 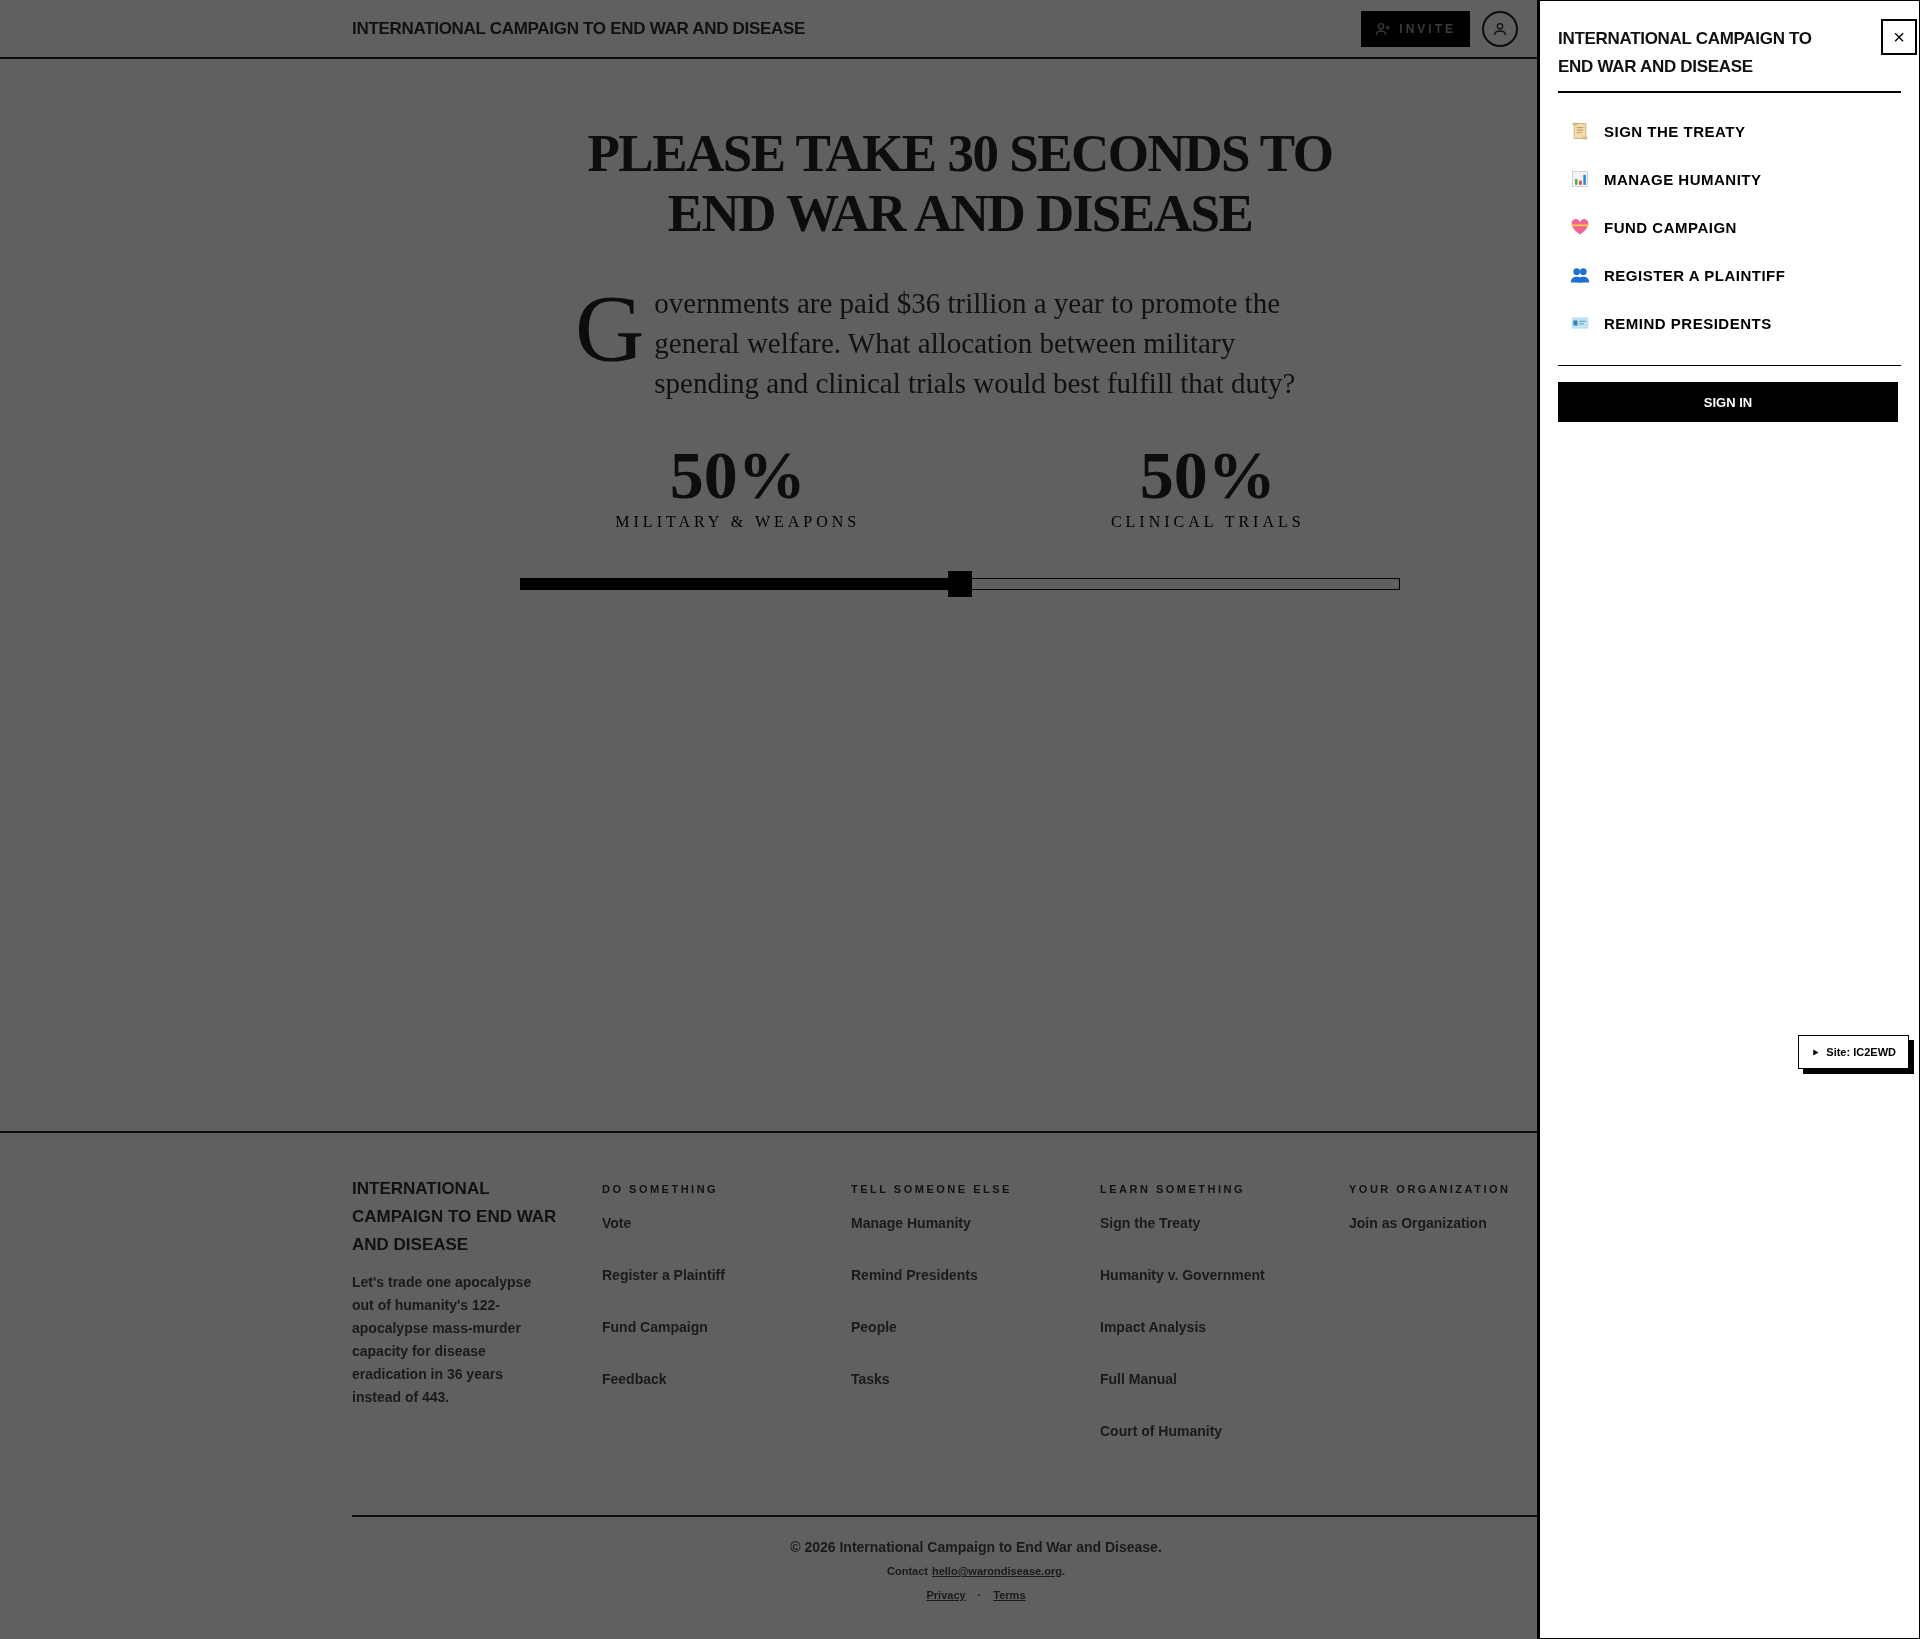 I want to click on slider, so click(x=960, y=584).